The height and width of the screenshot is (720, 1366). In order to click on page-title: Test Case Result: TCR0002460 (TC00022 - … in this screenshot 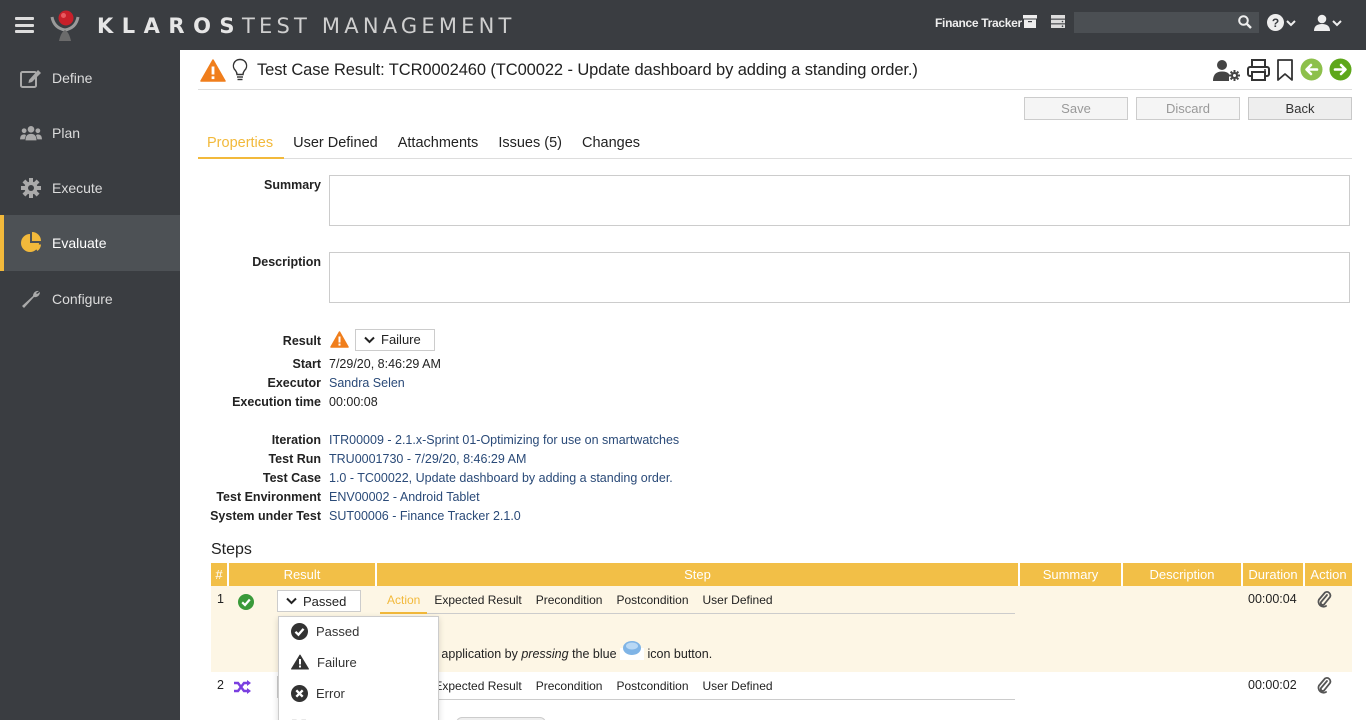, I will do `click(587, 70)`.